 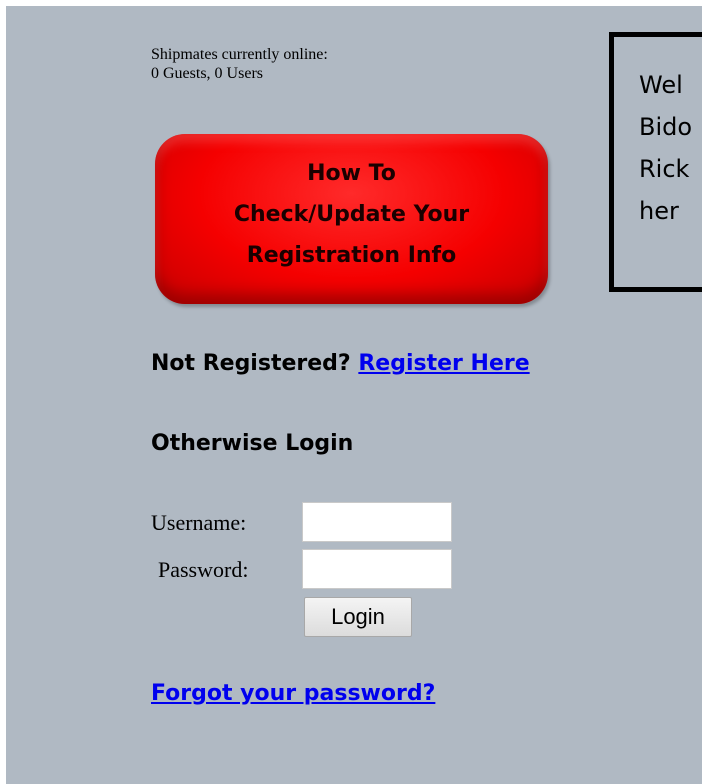 What do you see at coordinates (661, 85) in the screenshot?
I see `welcome-line-1: Wel` at bounding box center [661, 85].